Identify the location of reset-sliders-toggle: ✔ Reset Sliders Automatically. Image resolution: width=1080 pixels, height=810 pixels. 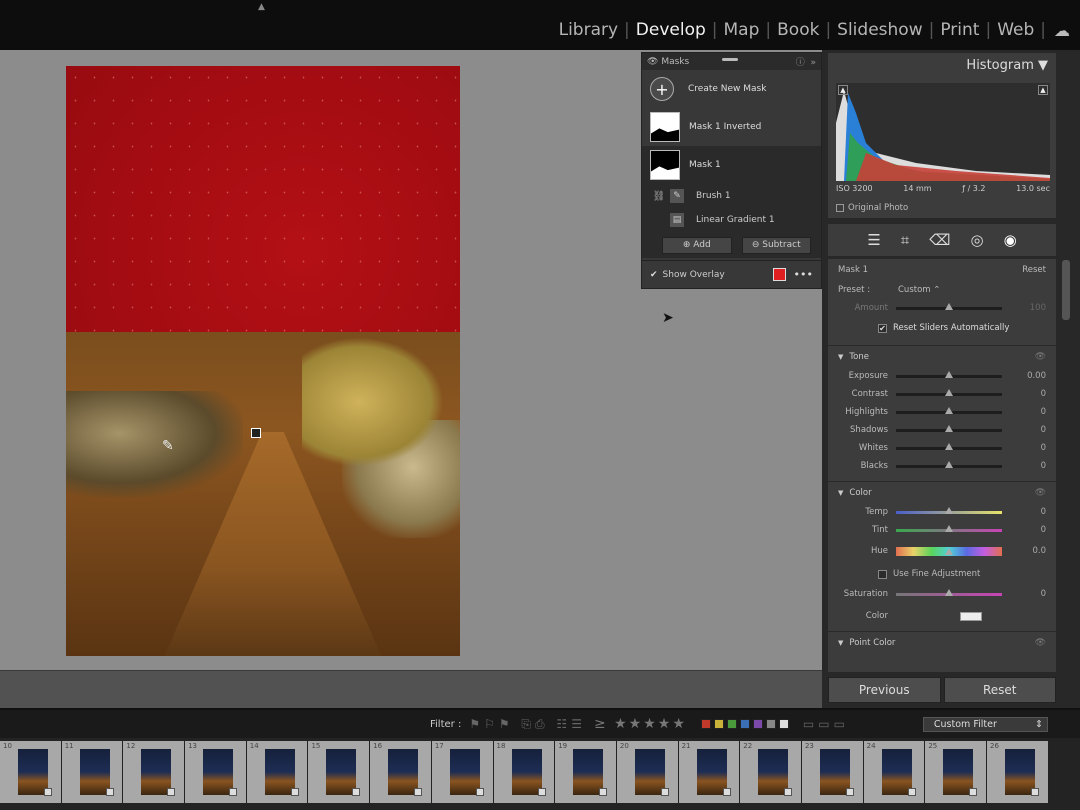
(942, 328).